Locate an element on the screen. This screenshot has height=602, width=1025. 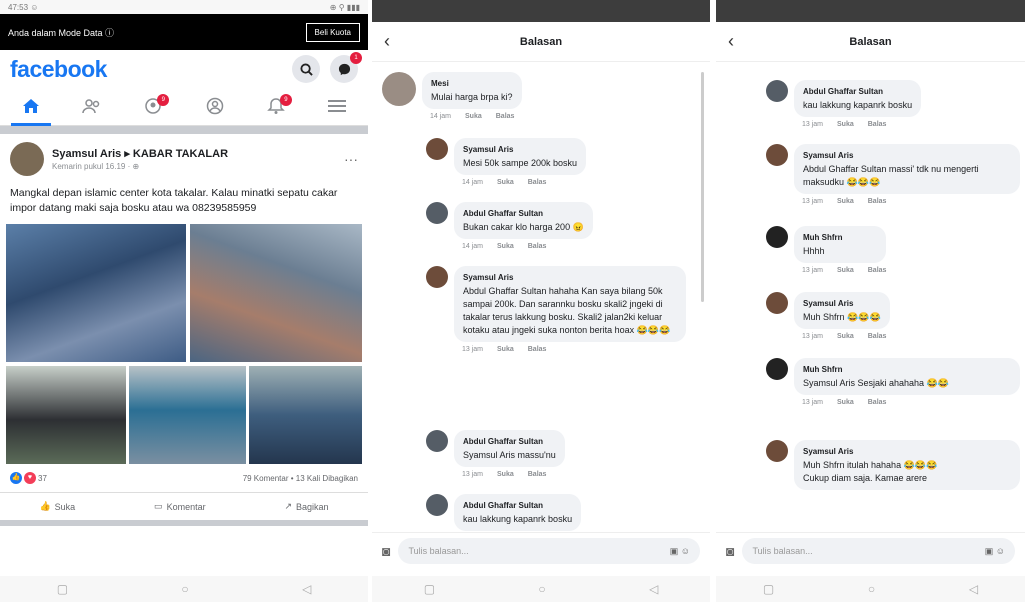
comment-bubble: Mesi Mulai harga brpa ki? is located at coordinates (472, 90).